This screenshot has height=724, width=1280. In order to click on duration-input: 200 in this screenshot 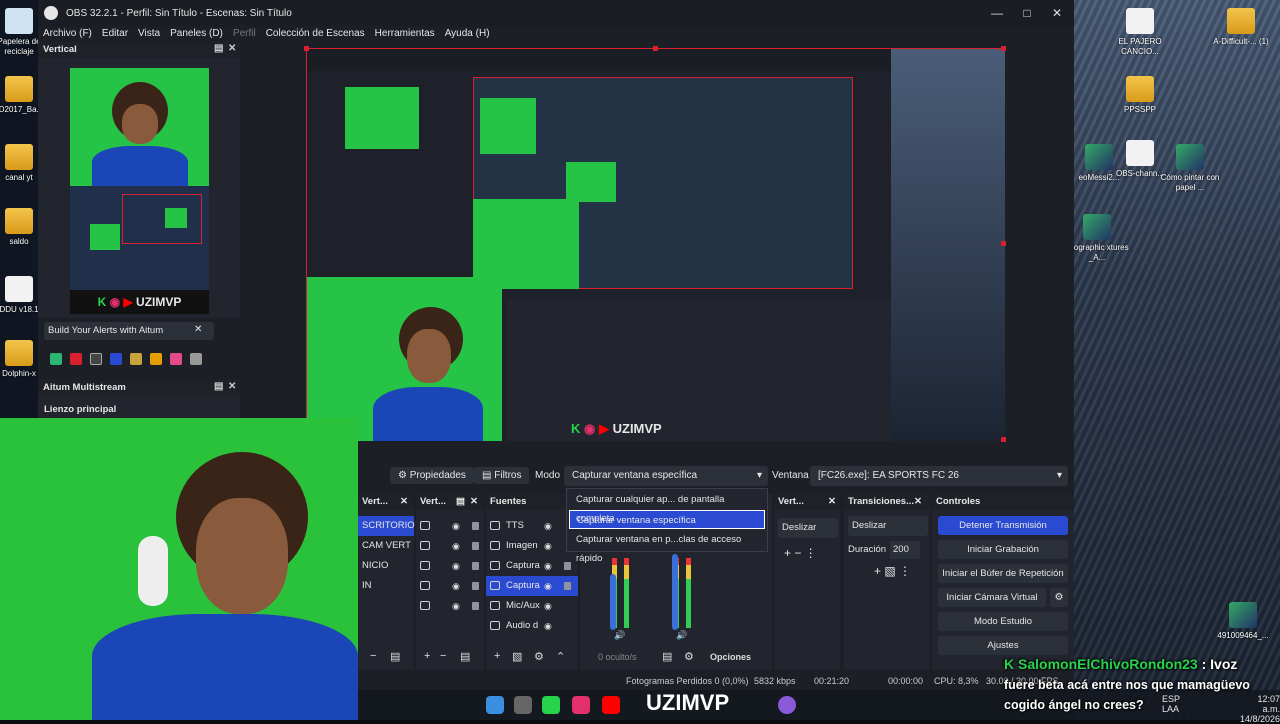, I will do `click(905, 550)`.